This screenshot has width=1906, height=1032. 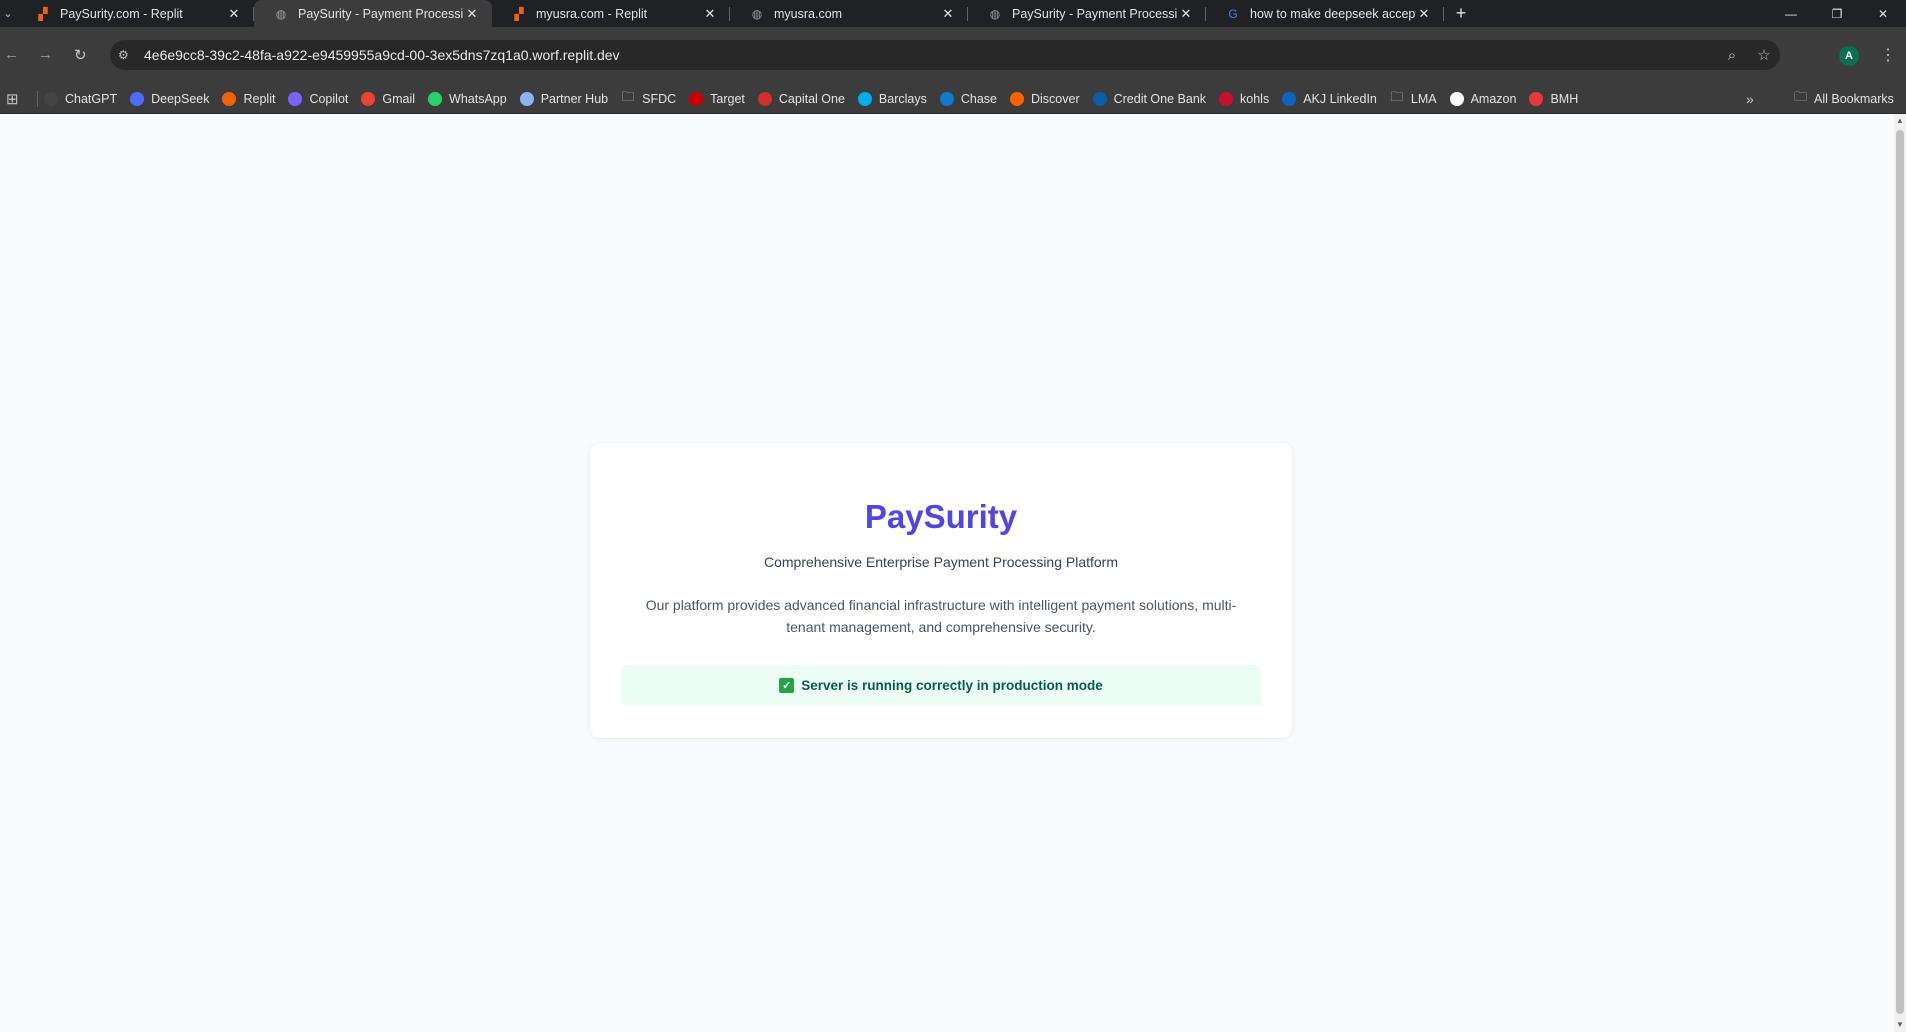 I want to click on replit-icon, so click(x=229, y=99).